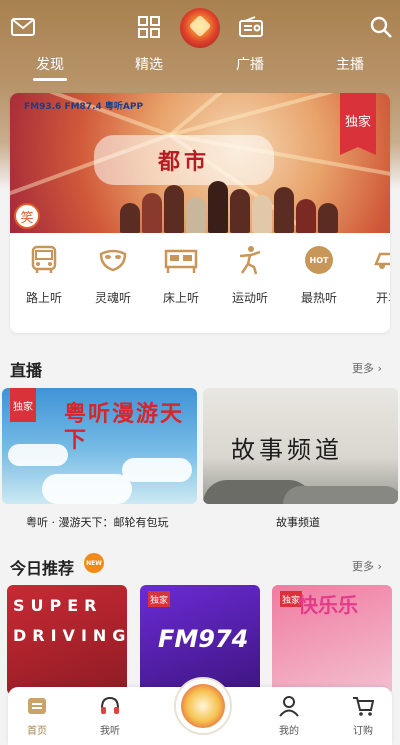 The width and height of the screenshot is (400, 745). What do you see at coordinates (249, 298) in the screenshot?
I see `category-label: 运动听` at bounding box center [249, 298].